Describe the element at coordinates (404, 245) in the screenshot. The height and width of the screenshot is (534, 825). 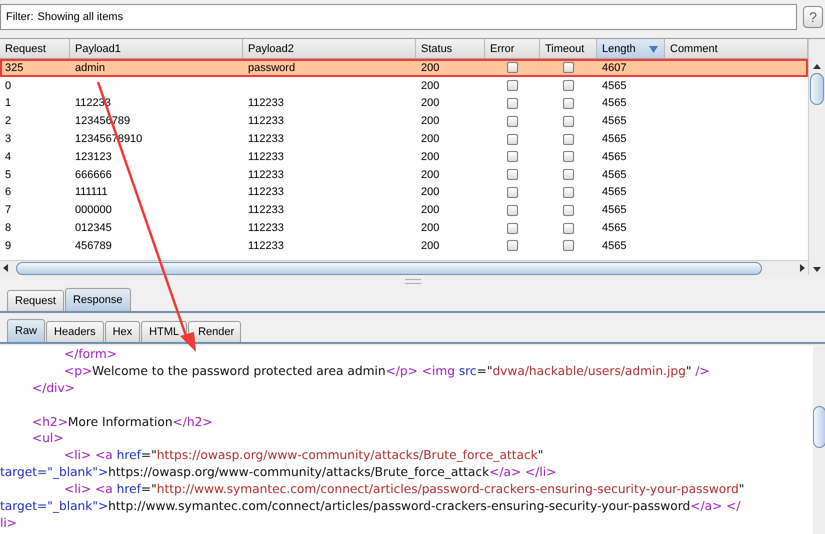
I see `table-row: 9 456789 112233 200 4565` at that location.